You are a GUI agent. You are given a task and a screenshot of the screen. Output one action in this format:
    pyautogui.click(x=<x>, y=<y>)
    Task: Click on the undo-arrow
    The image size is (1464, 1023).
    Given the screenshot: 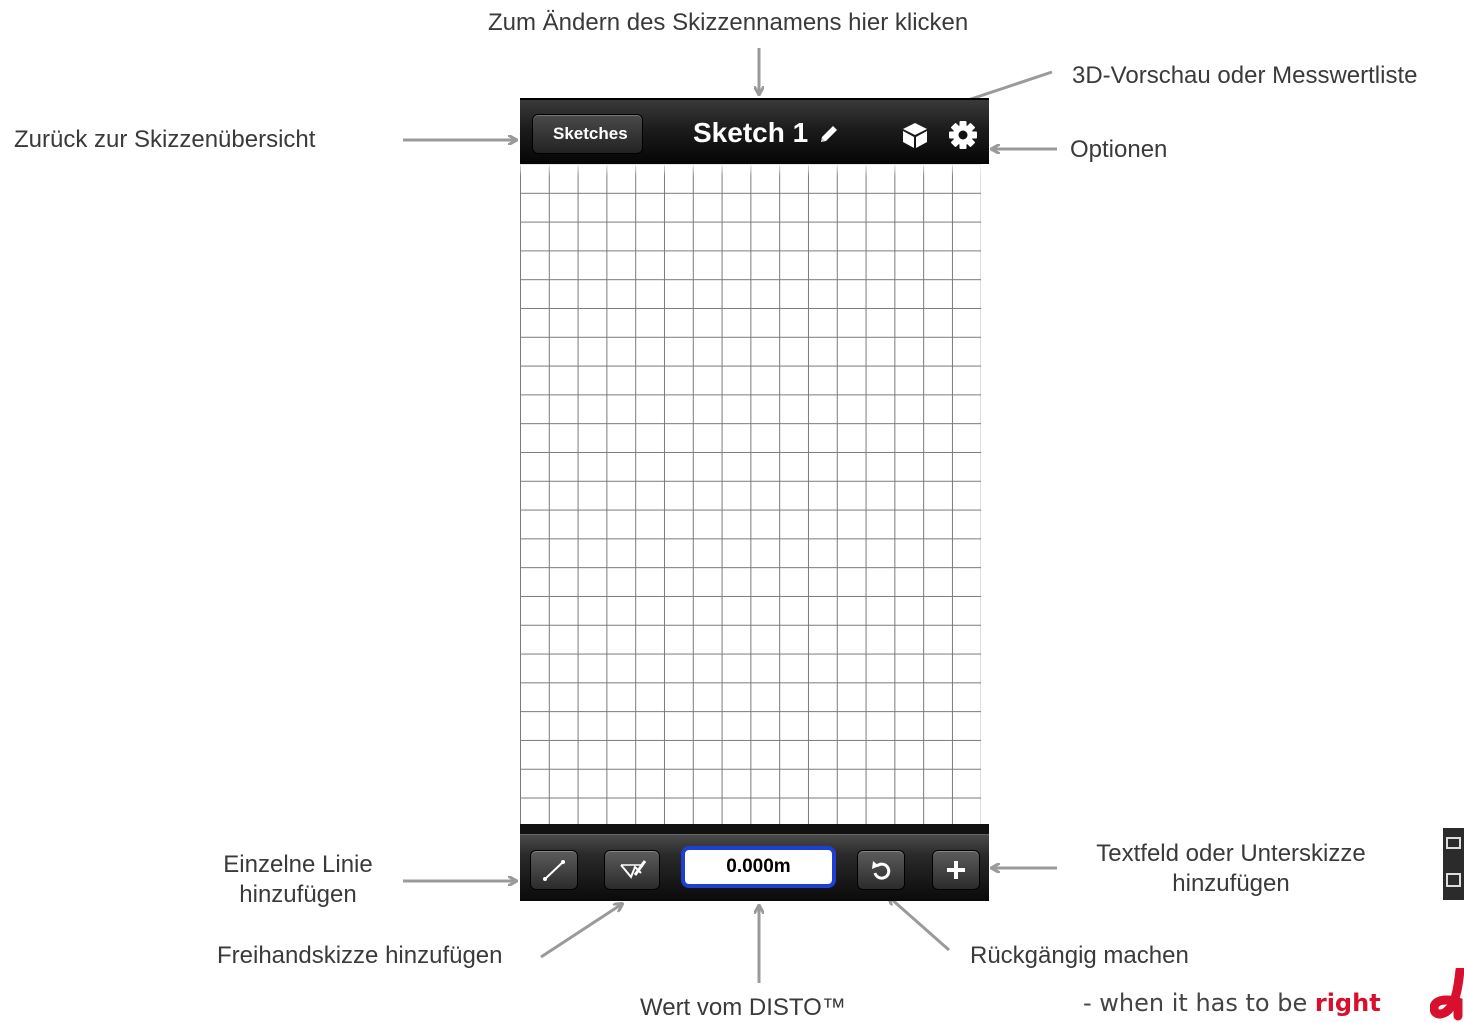 What is the action you would take?
    pyautogui.click(x=919, y=924)
    